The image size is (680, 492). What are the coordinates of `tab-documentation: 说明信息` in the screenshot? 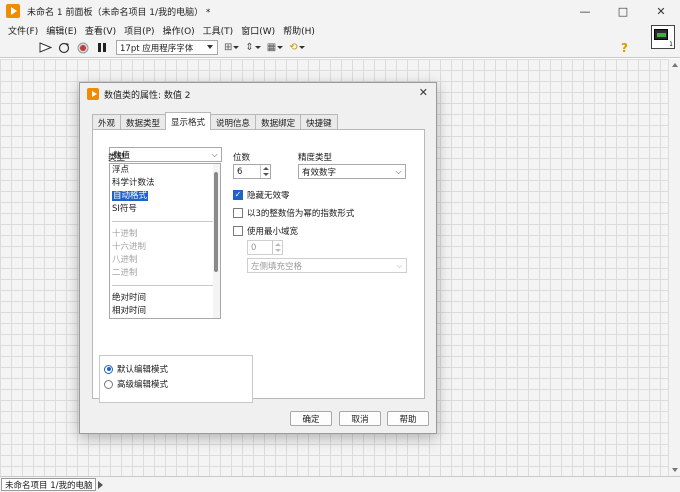 It's located at (233, 122).